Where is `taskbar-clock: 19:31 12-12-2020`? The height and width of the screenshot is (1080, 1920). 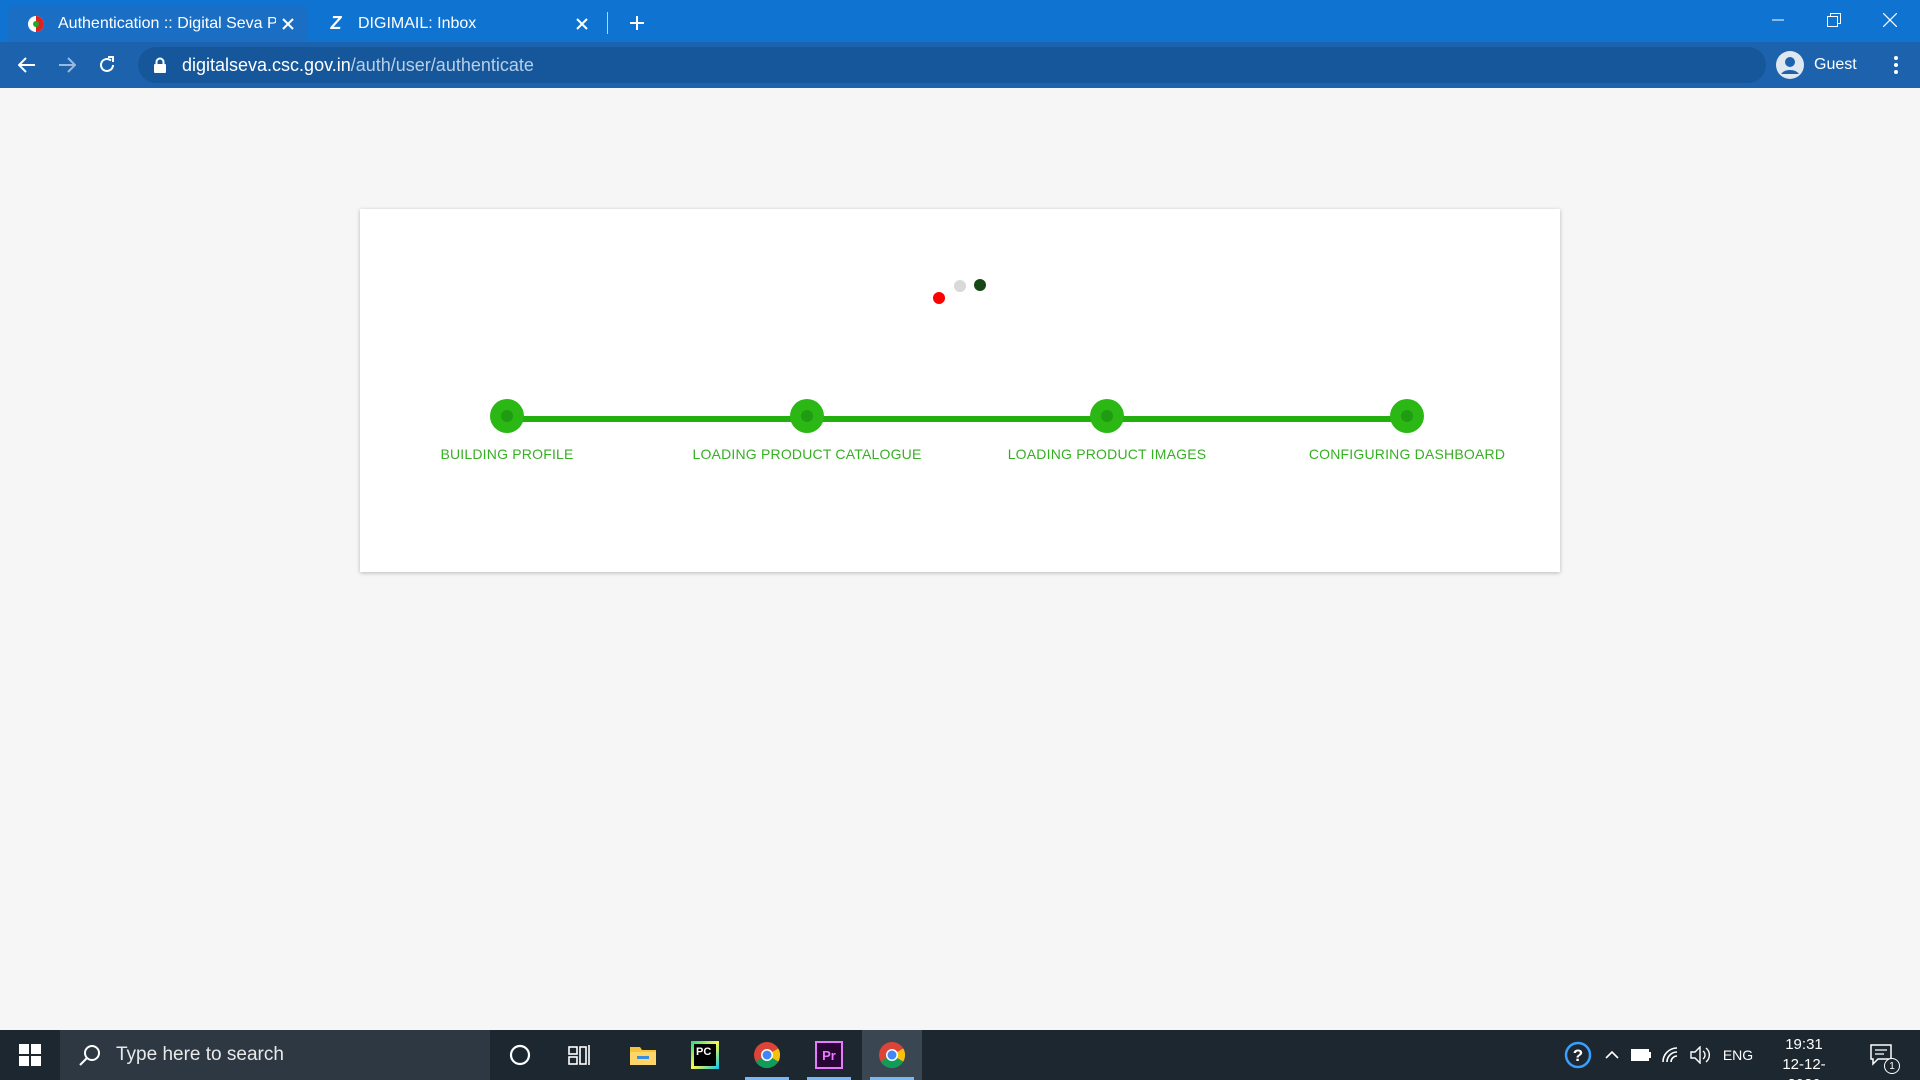
taskbar-clock: 19:31 12-12-2020 is located at coordinates (1804, 1057).